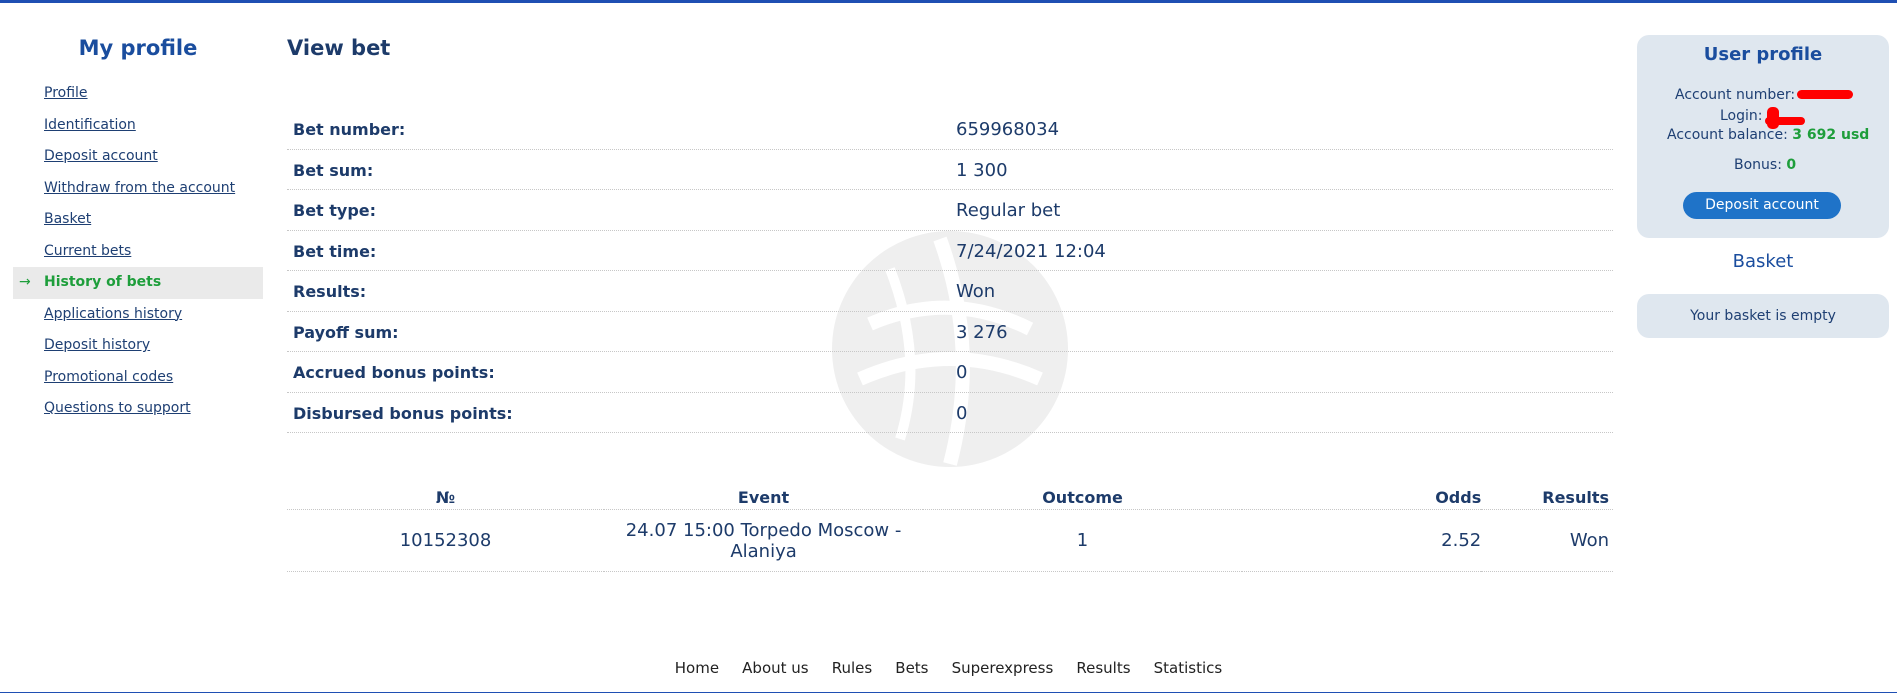 Image resolution: width=1897 pixels, height=693 pixels. I want to click on column-header-odds: Odds, so click(1362, 492).